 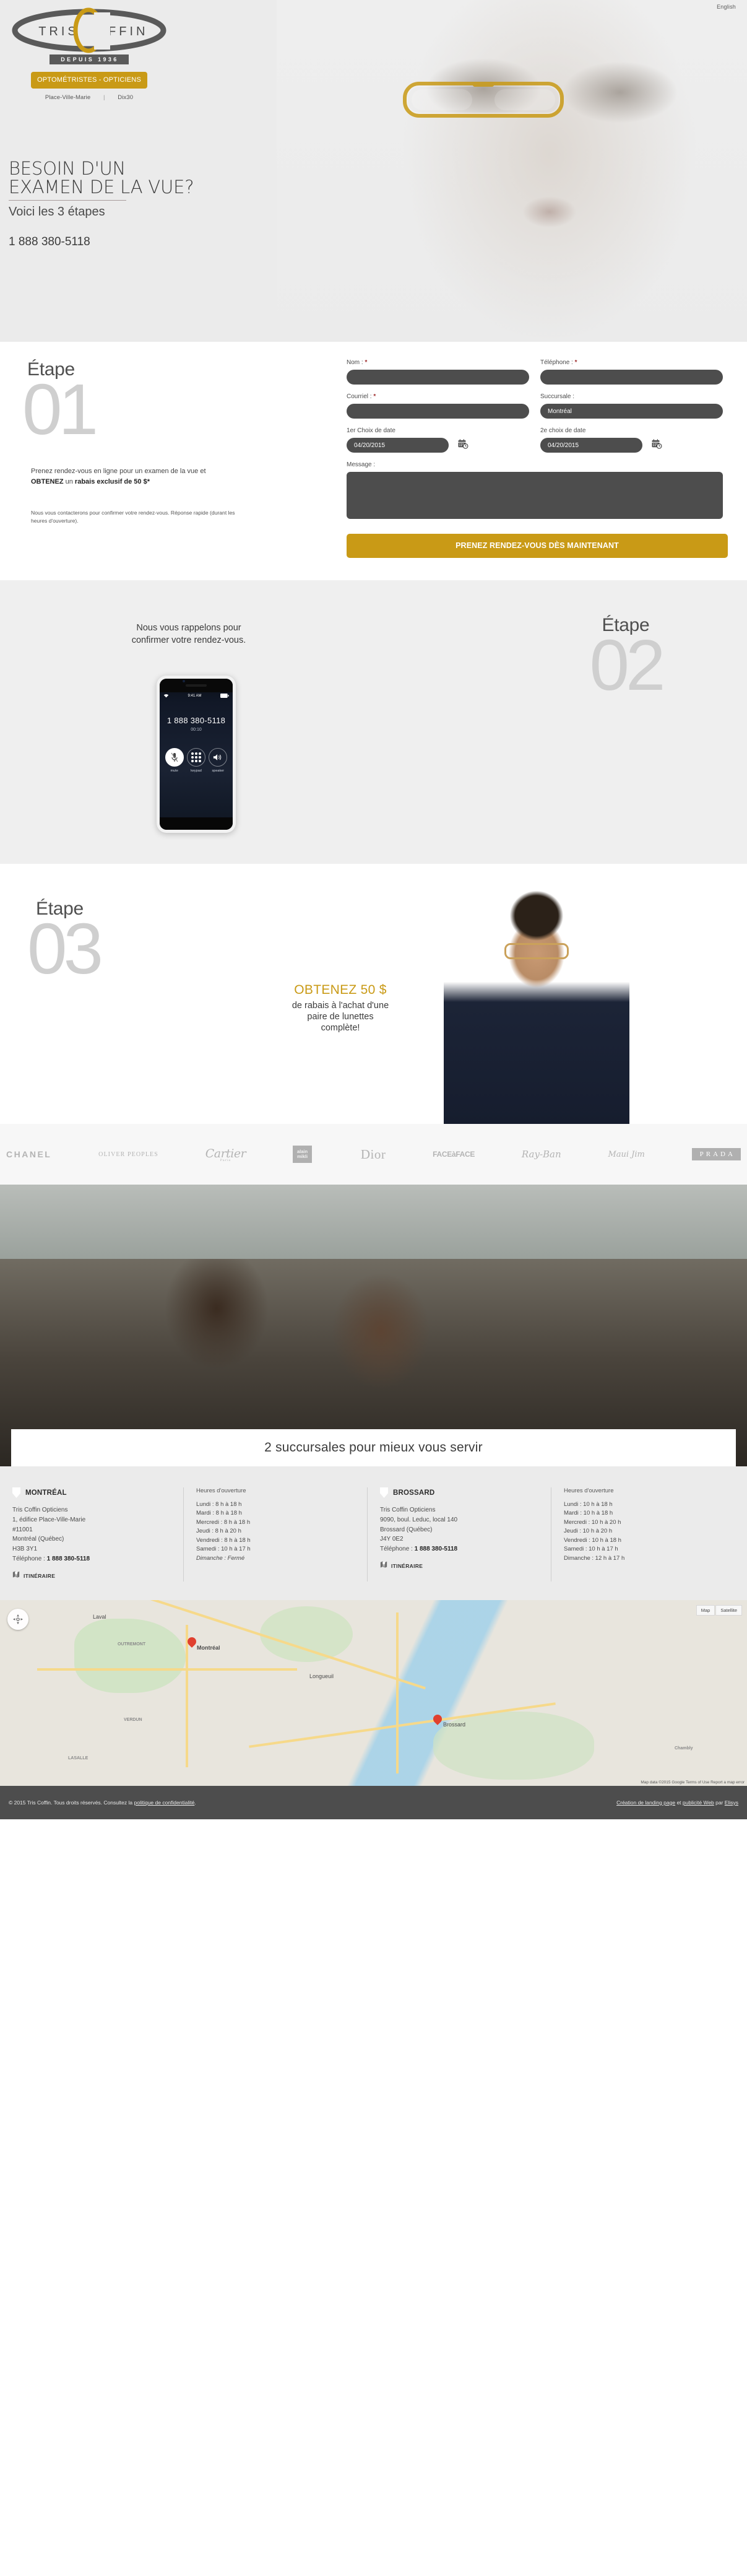 What do you see at coordinates (454, 1154) in the screenshot?
I see `brand-logo-face-a-face: FACEàFACE` at bounding box center [454, 1154].